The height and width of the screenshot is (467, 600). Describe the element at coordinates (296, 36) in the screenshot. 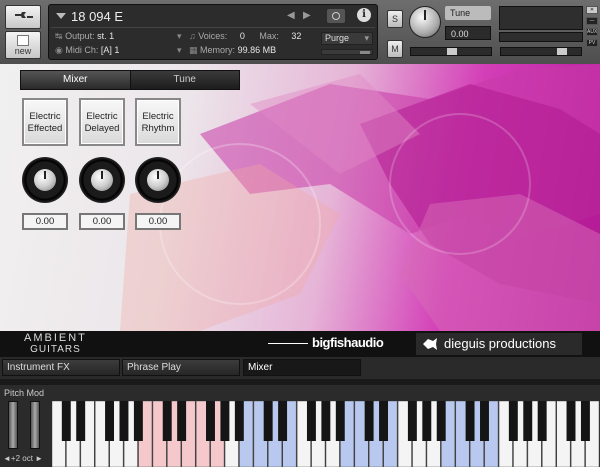

I see `max-value: 32` at that location.